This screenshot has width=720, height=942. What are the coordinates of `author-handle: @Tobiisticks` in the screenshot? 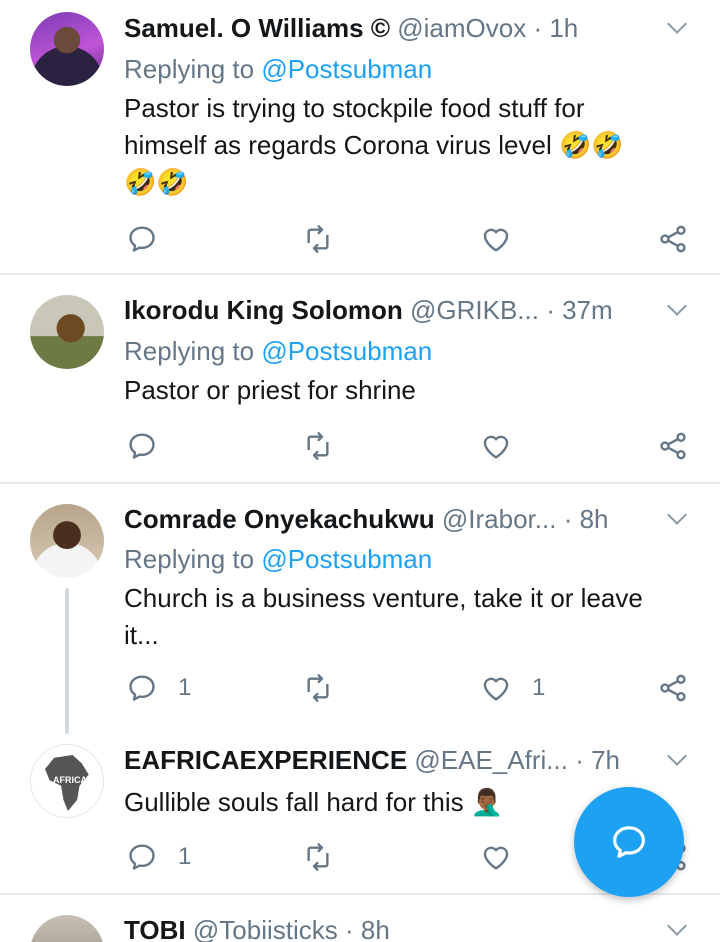 It's located at (265, 928).